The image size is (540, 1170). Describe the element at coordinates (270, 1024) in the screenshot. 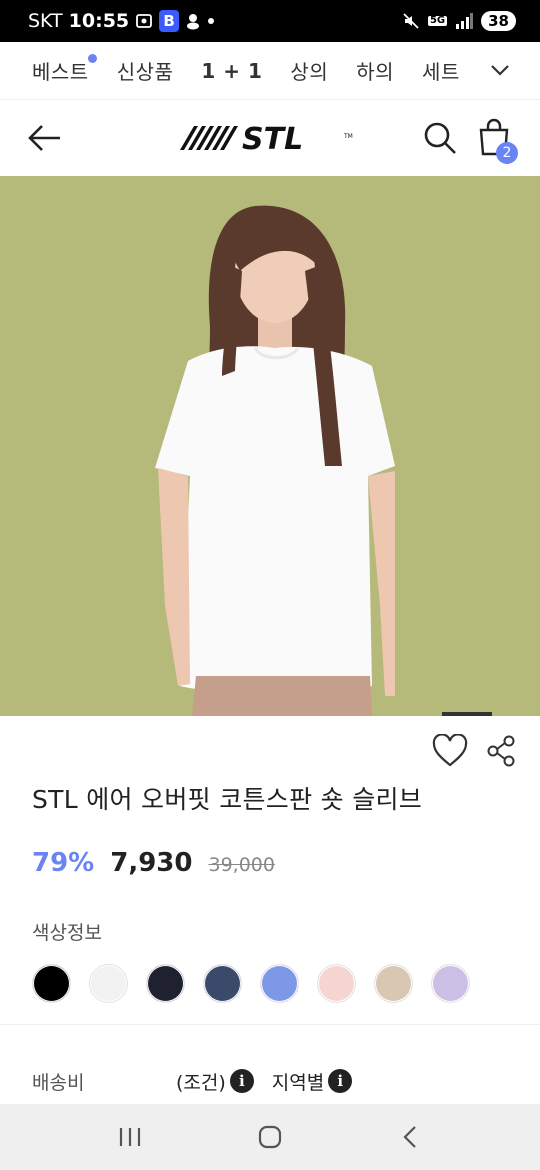

I see `divider` at that location.